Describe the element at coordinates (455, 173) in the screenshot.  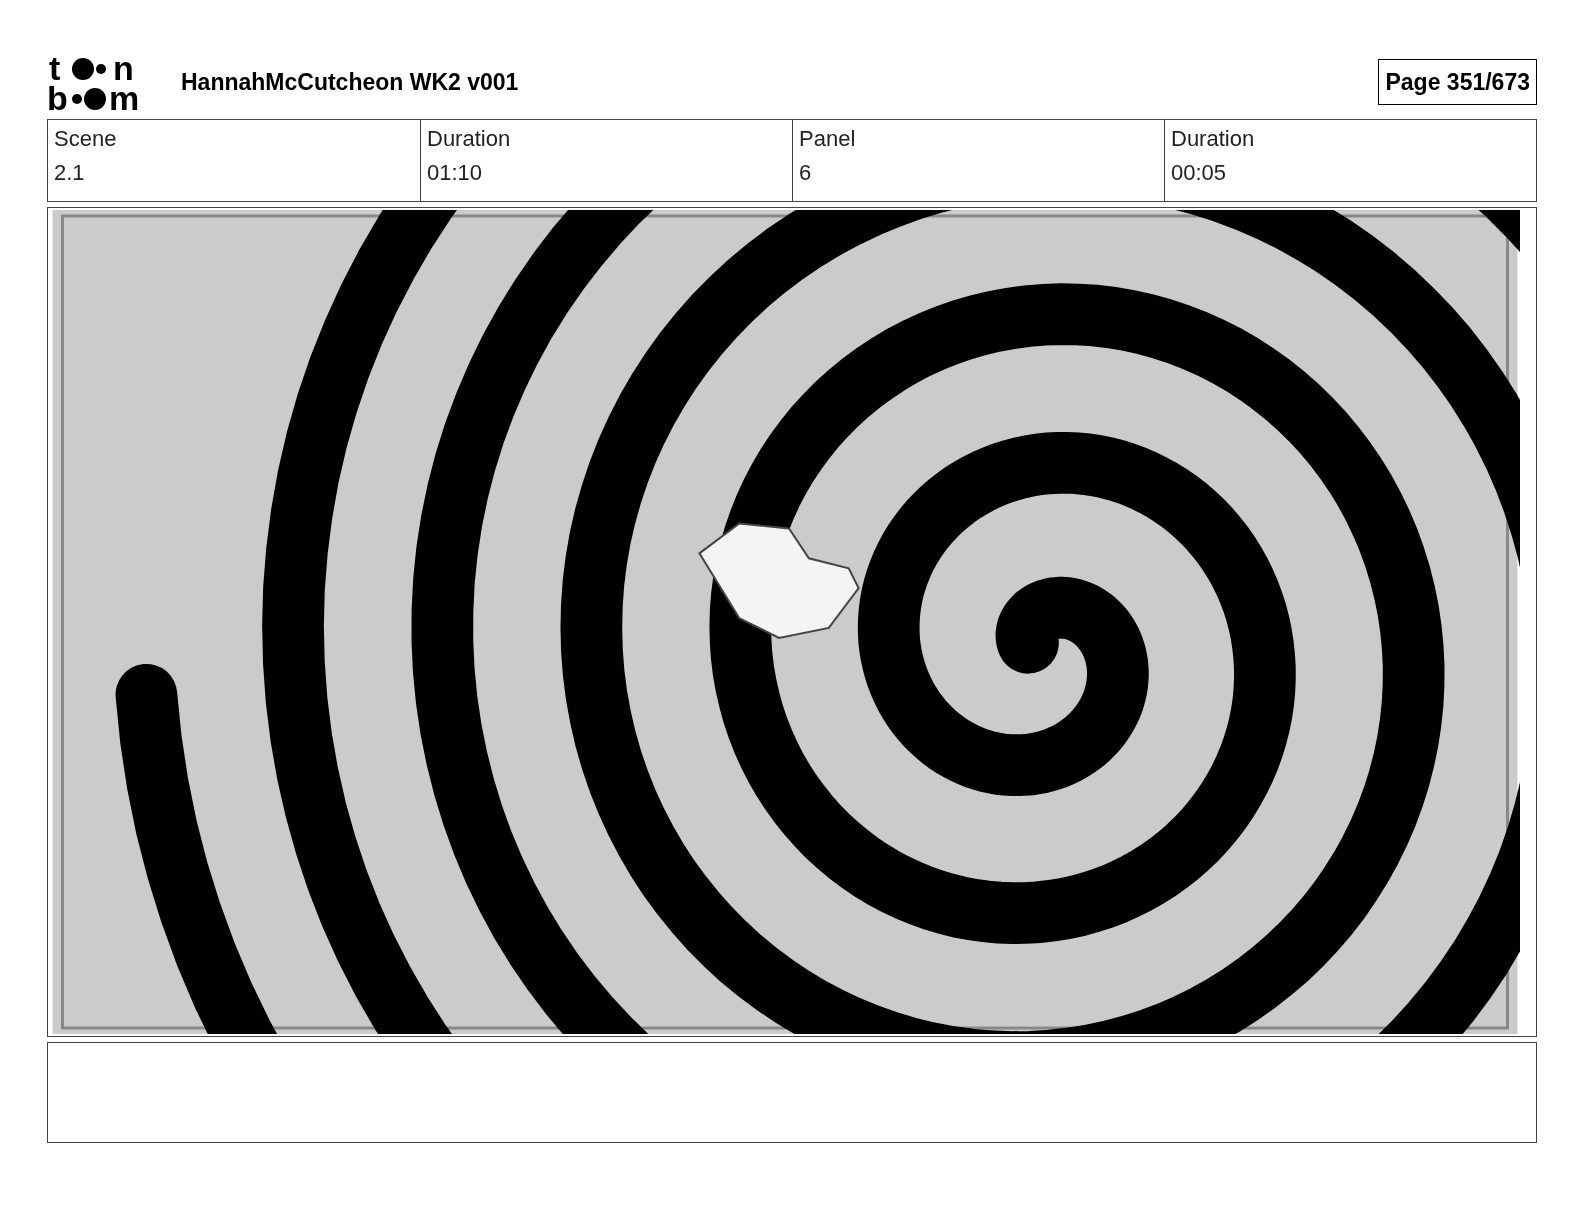
I see `field-value: 01:10` at that location.